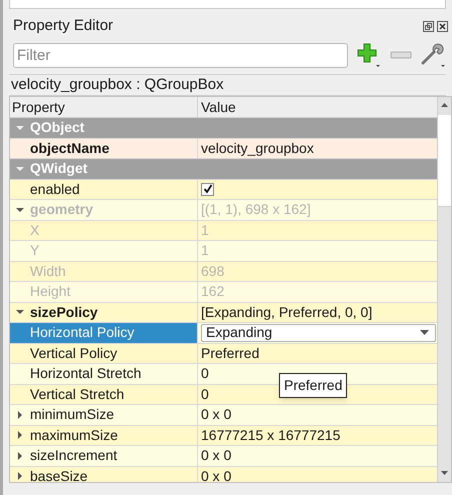  What do you see at coordinates (74, 456) in the screenshot?
I see `property-name: sizeIncrement` at bounding box center [74, 456].